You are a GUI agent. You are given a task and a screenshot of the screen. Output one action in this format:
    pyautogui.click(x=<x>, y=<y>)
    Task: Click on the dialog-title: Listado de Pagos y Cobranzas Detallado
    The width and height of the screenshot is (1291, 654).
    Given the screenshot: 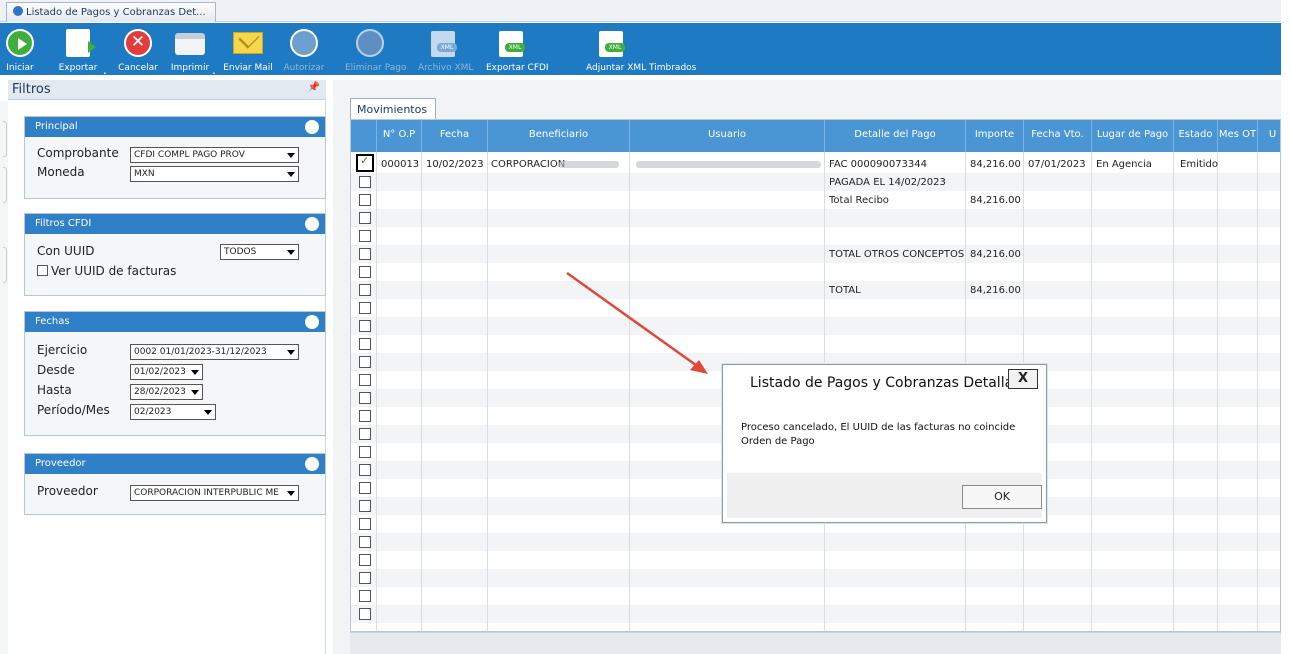 What is the action you would take?
    pyautogui.click(x=890, y=383)
    